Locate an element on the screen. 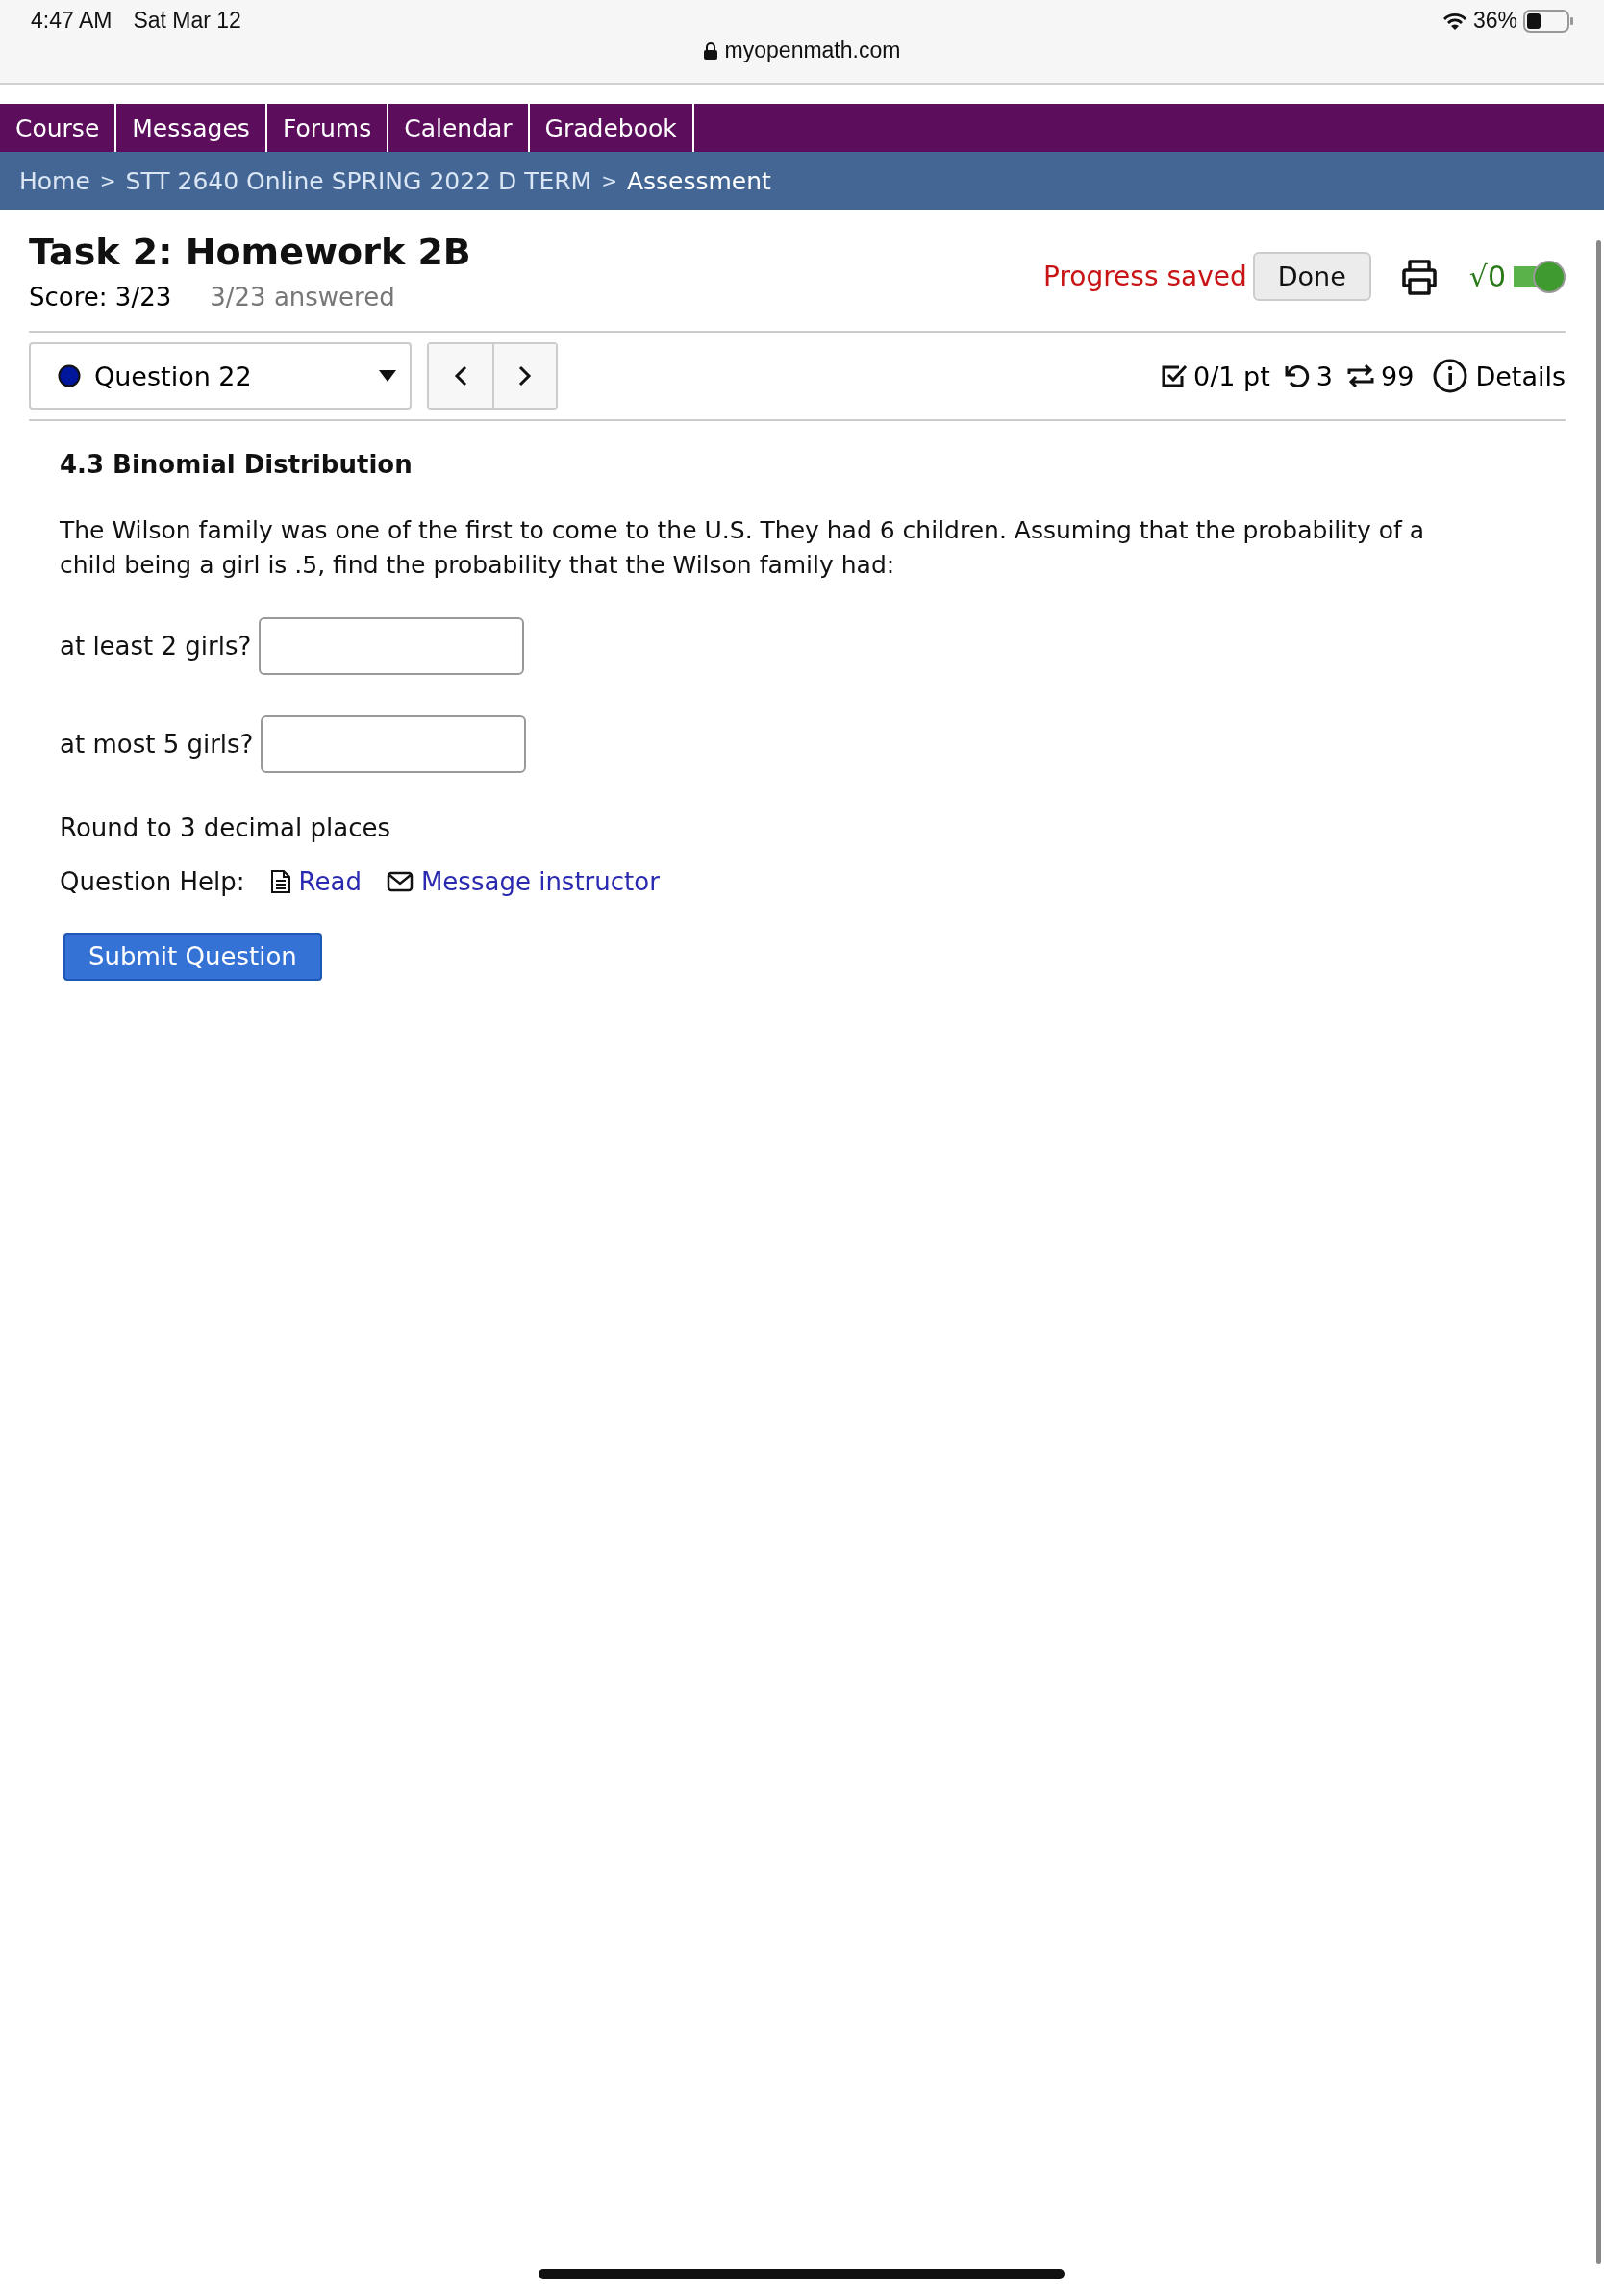 This screenshot has height=2296, width=1604. read-link: Read is located at coordinates (315, 881).